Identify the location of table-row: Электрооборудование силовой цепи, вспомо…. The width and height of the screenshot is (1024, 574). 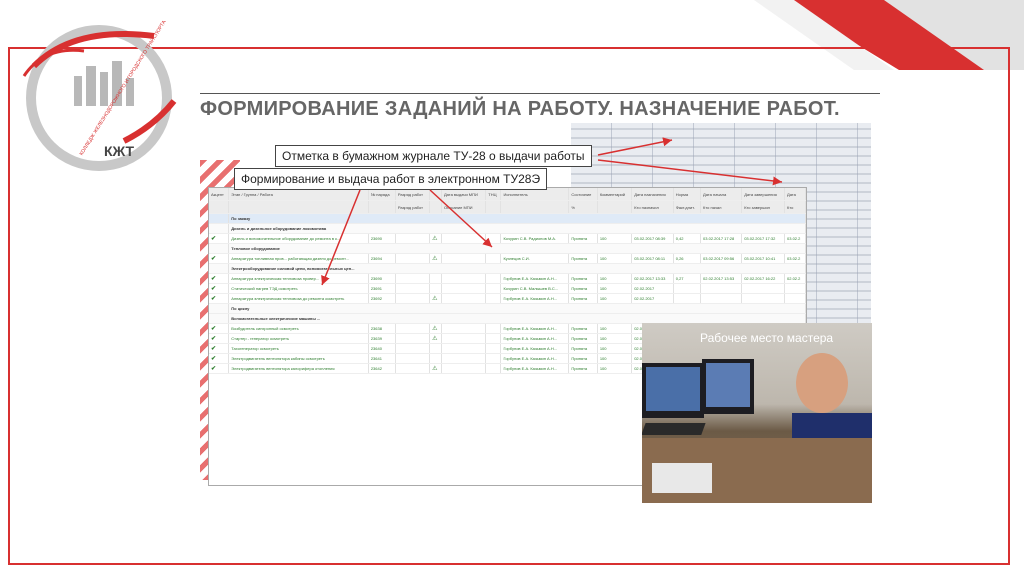
(507, 268).